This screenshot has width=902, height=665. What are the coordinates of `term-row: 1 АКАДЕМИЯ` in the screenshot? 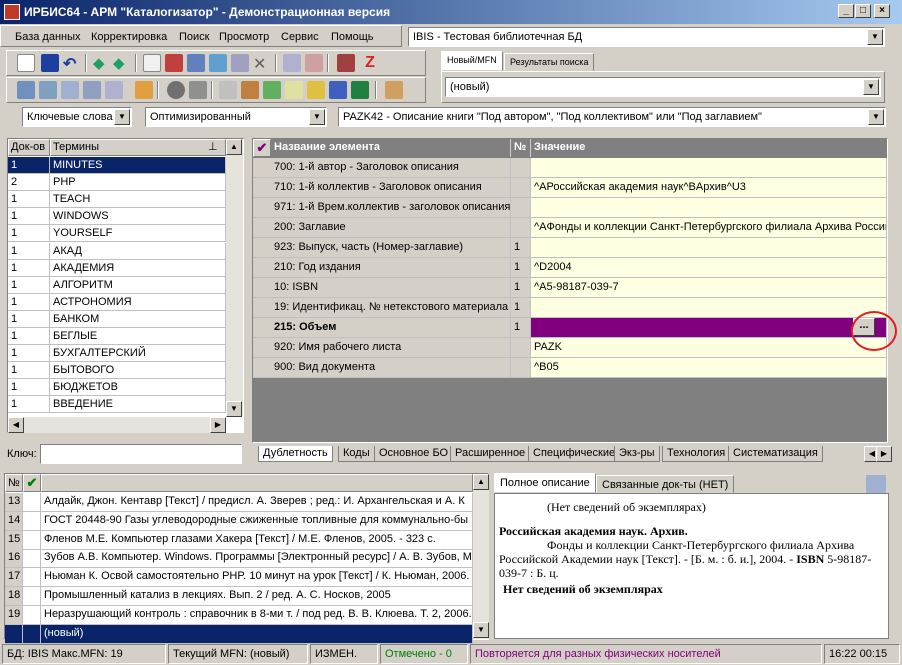 It's located at (117, 268).